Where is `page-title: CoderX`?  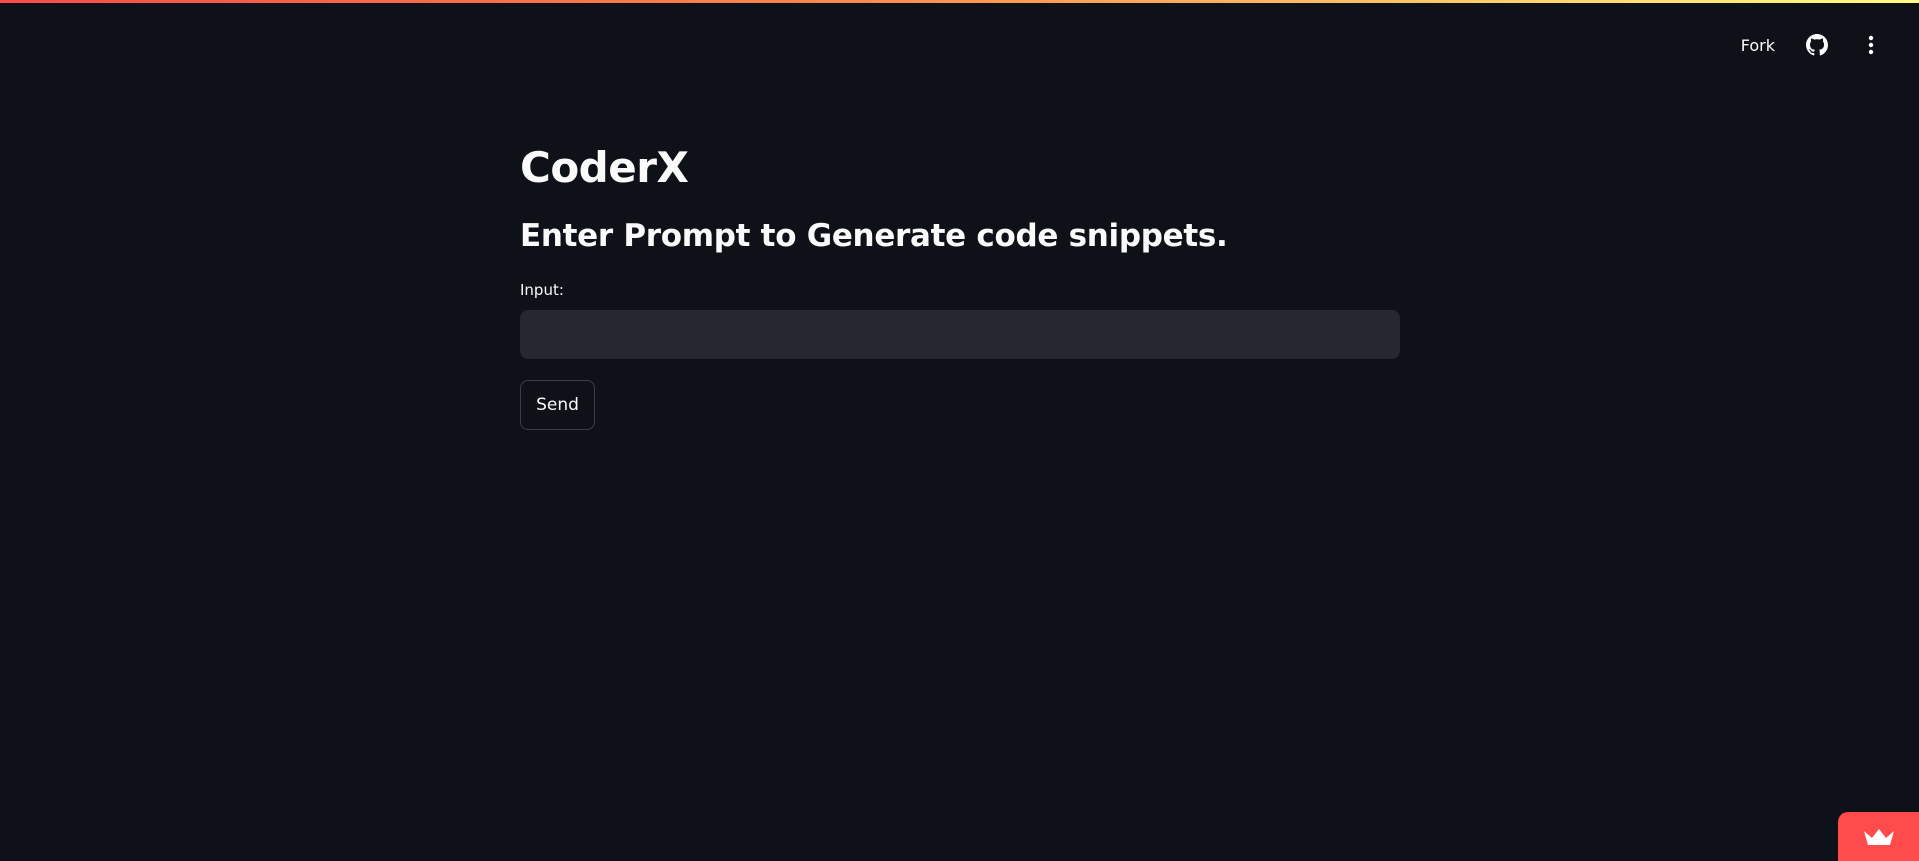 page-title: CoderX is located at coordinates (604, 167).